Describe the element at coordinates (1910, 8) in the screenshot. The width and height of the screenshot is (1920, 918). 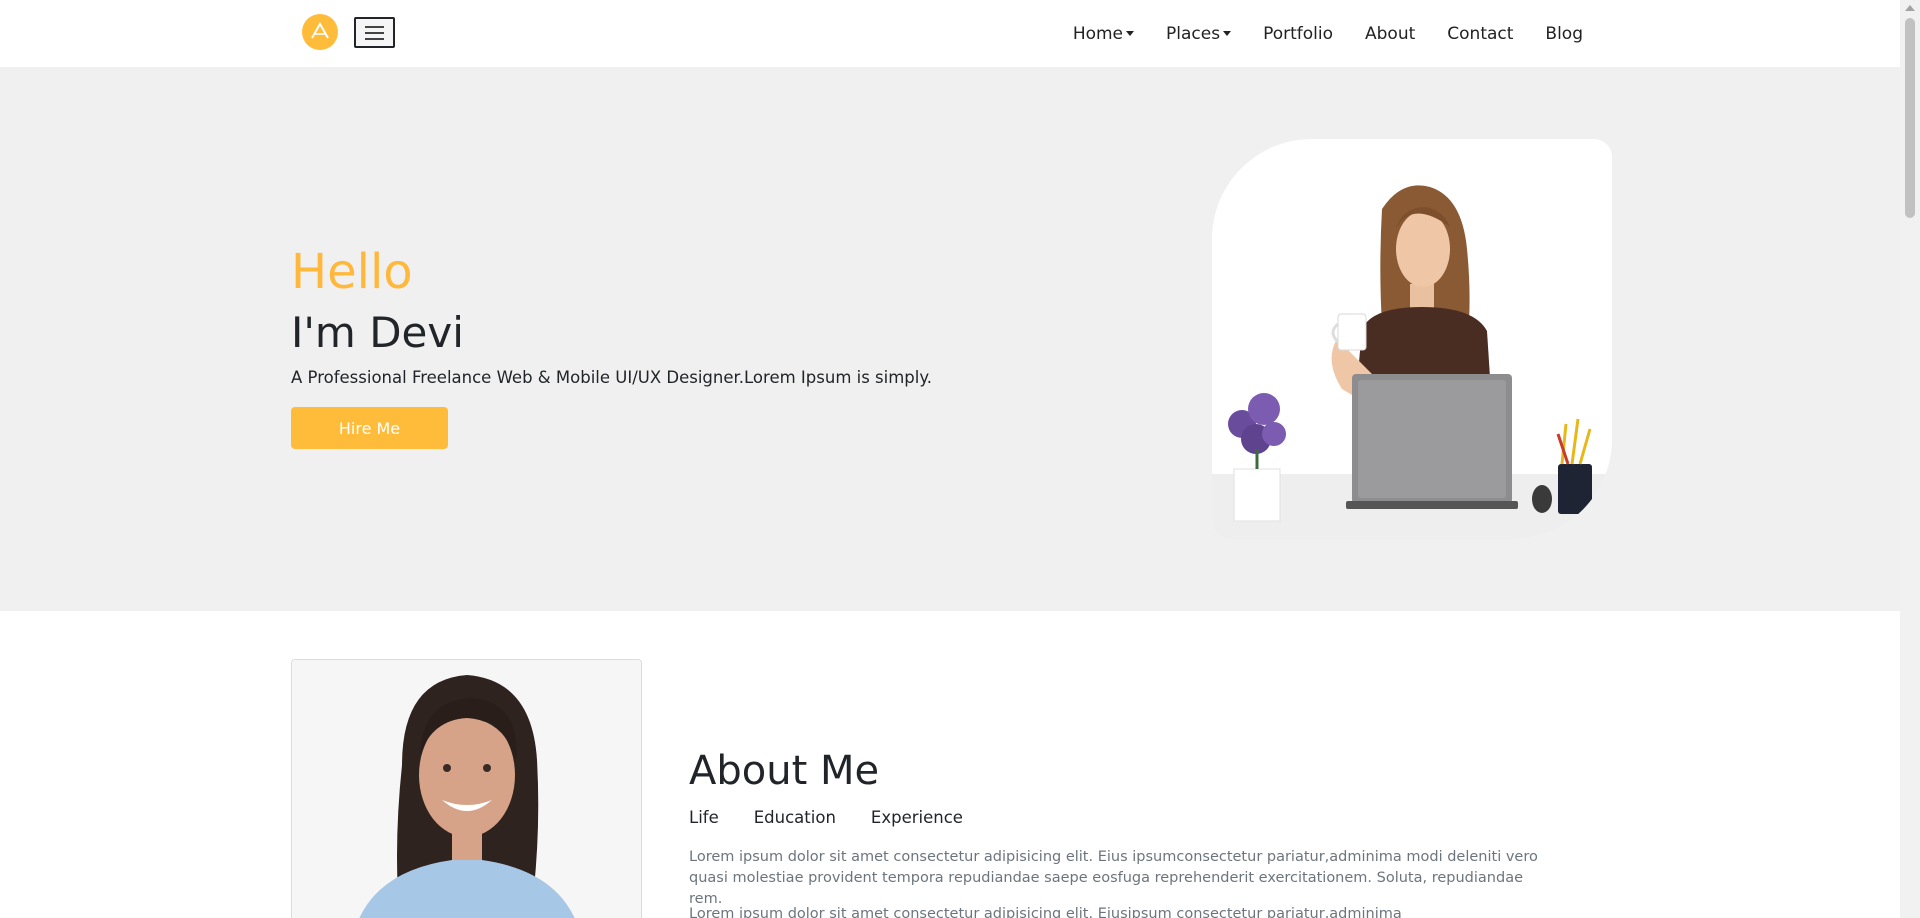
I see `scroll-up-icon` at that location.